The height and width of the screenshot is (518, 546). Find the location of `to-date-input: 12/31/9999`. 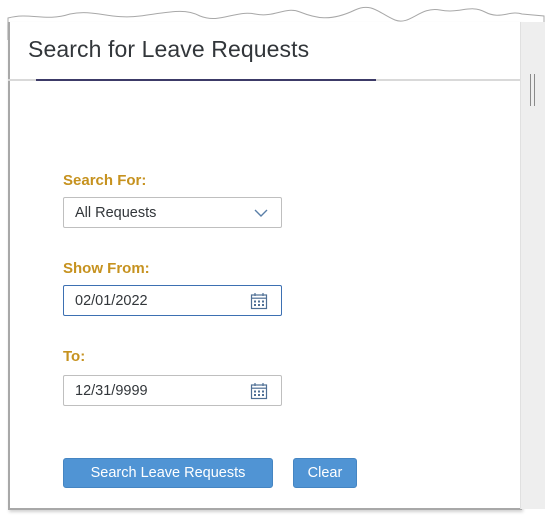

to-date-input: 12/31/9999 is located at coordinates (172, 390).